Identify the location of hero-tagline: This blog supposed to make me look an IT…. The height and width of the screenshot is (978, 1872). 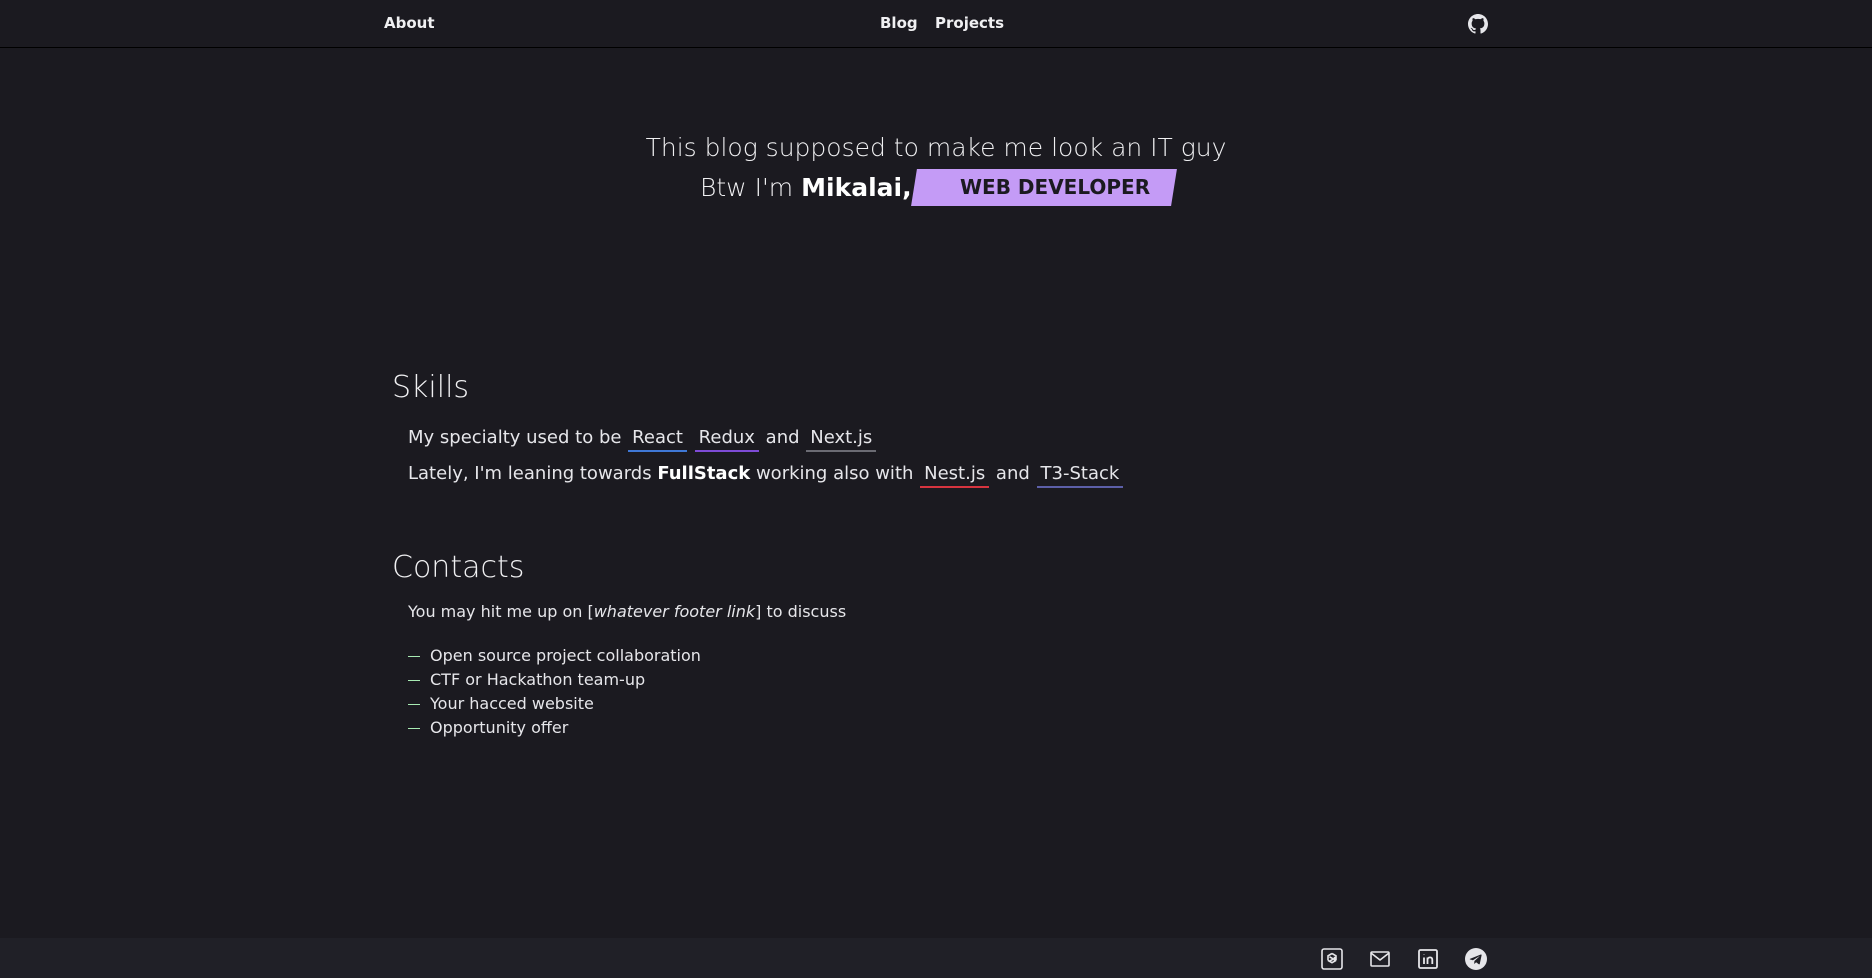
(936, 147).